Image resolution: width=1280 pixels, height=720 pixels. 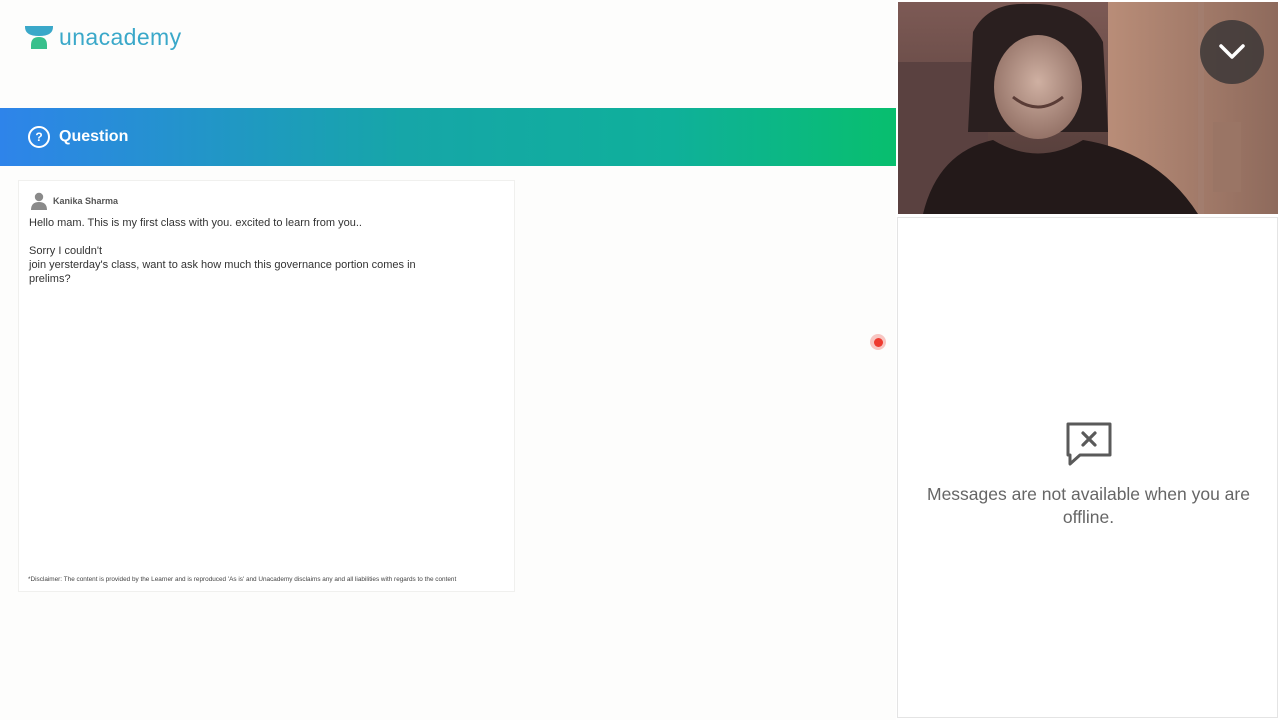 What do you see at coordinates (94, 136) in the screenshot?
I see `question-banner-title: Question` at bounding box center [94, 136].